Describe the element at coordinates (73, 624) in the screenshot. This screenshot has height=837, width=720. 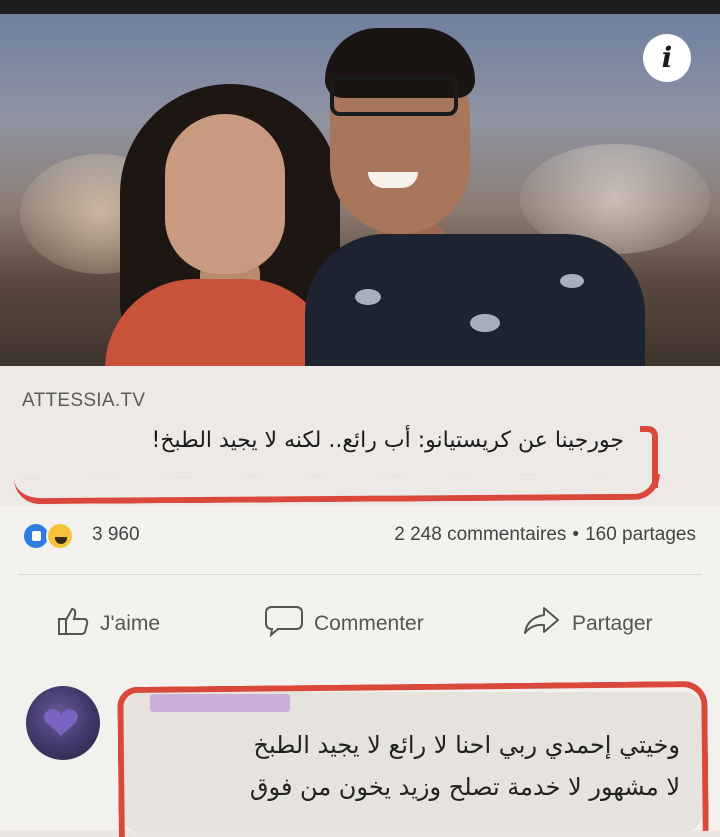
I see `thumbs-up-icon` at that location.